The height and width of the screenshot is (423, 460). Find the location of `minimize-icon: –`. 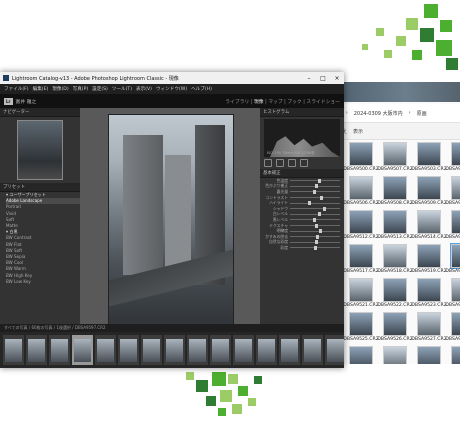

minimize-icon: – is located at coordinates (309, 78).